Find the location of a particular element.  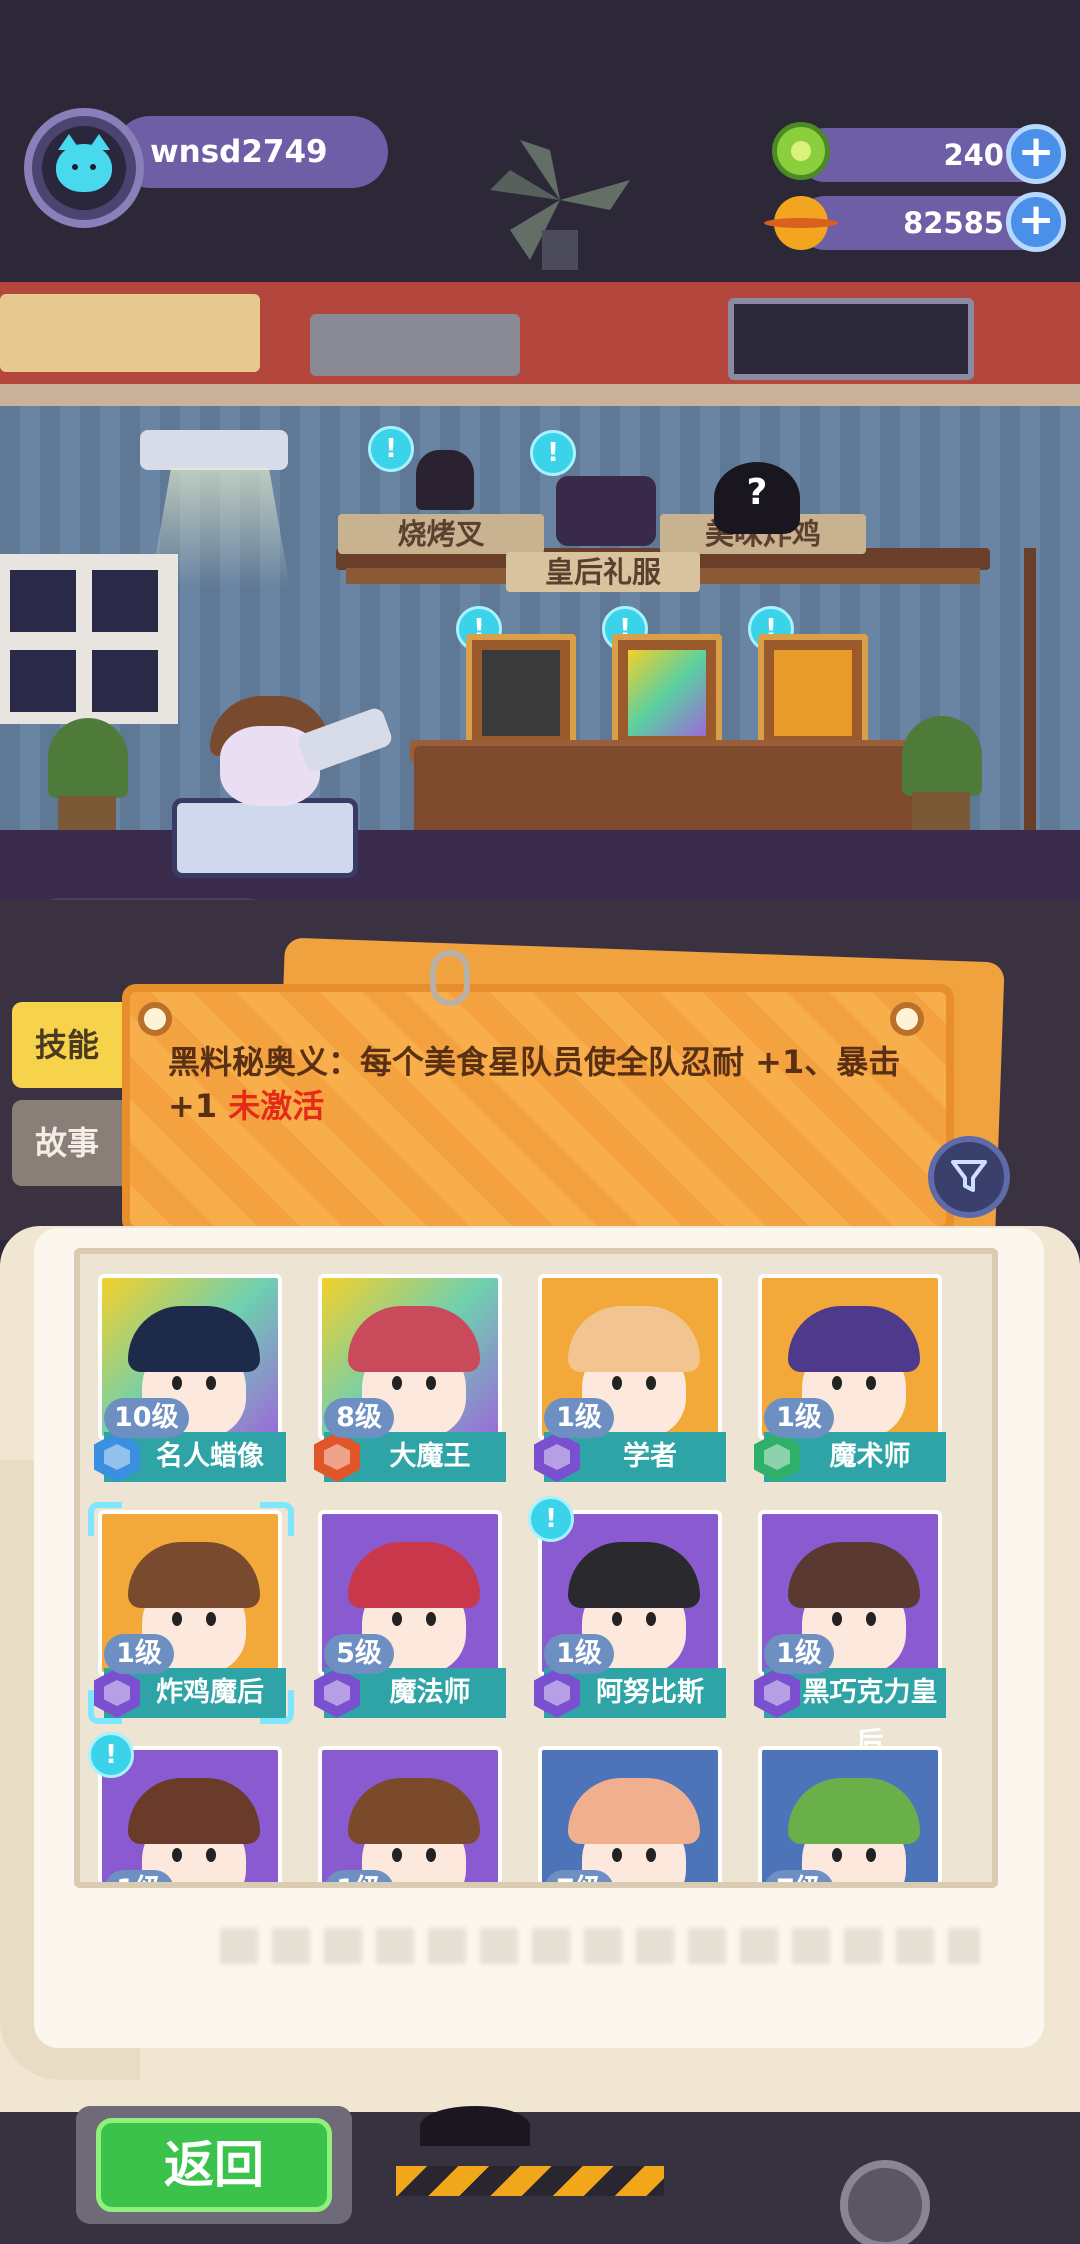

add-coin-button: + is located at coordinates (1036, 222).